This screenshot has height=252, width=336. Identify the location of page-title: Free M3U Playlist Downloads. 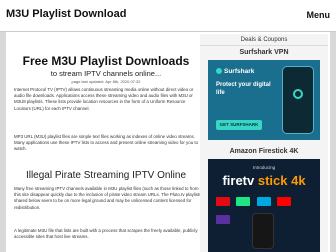
(106, 61).